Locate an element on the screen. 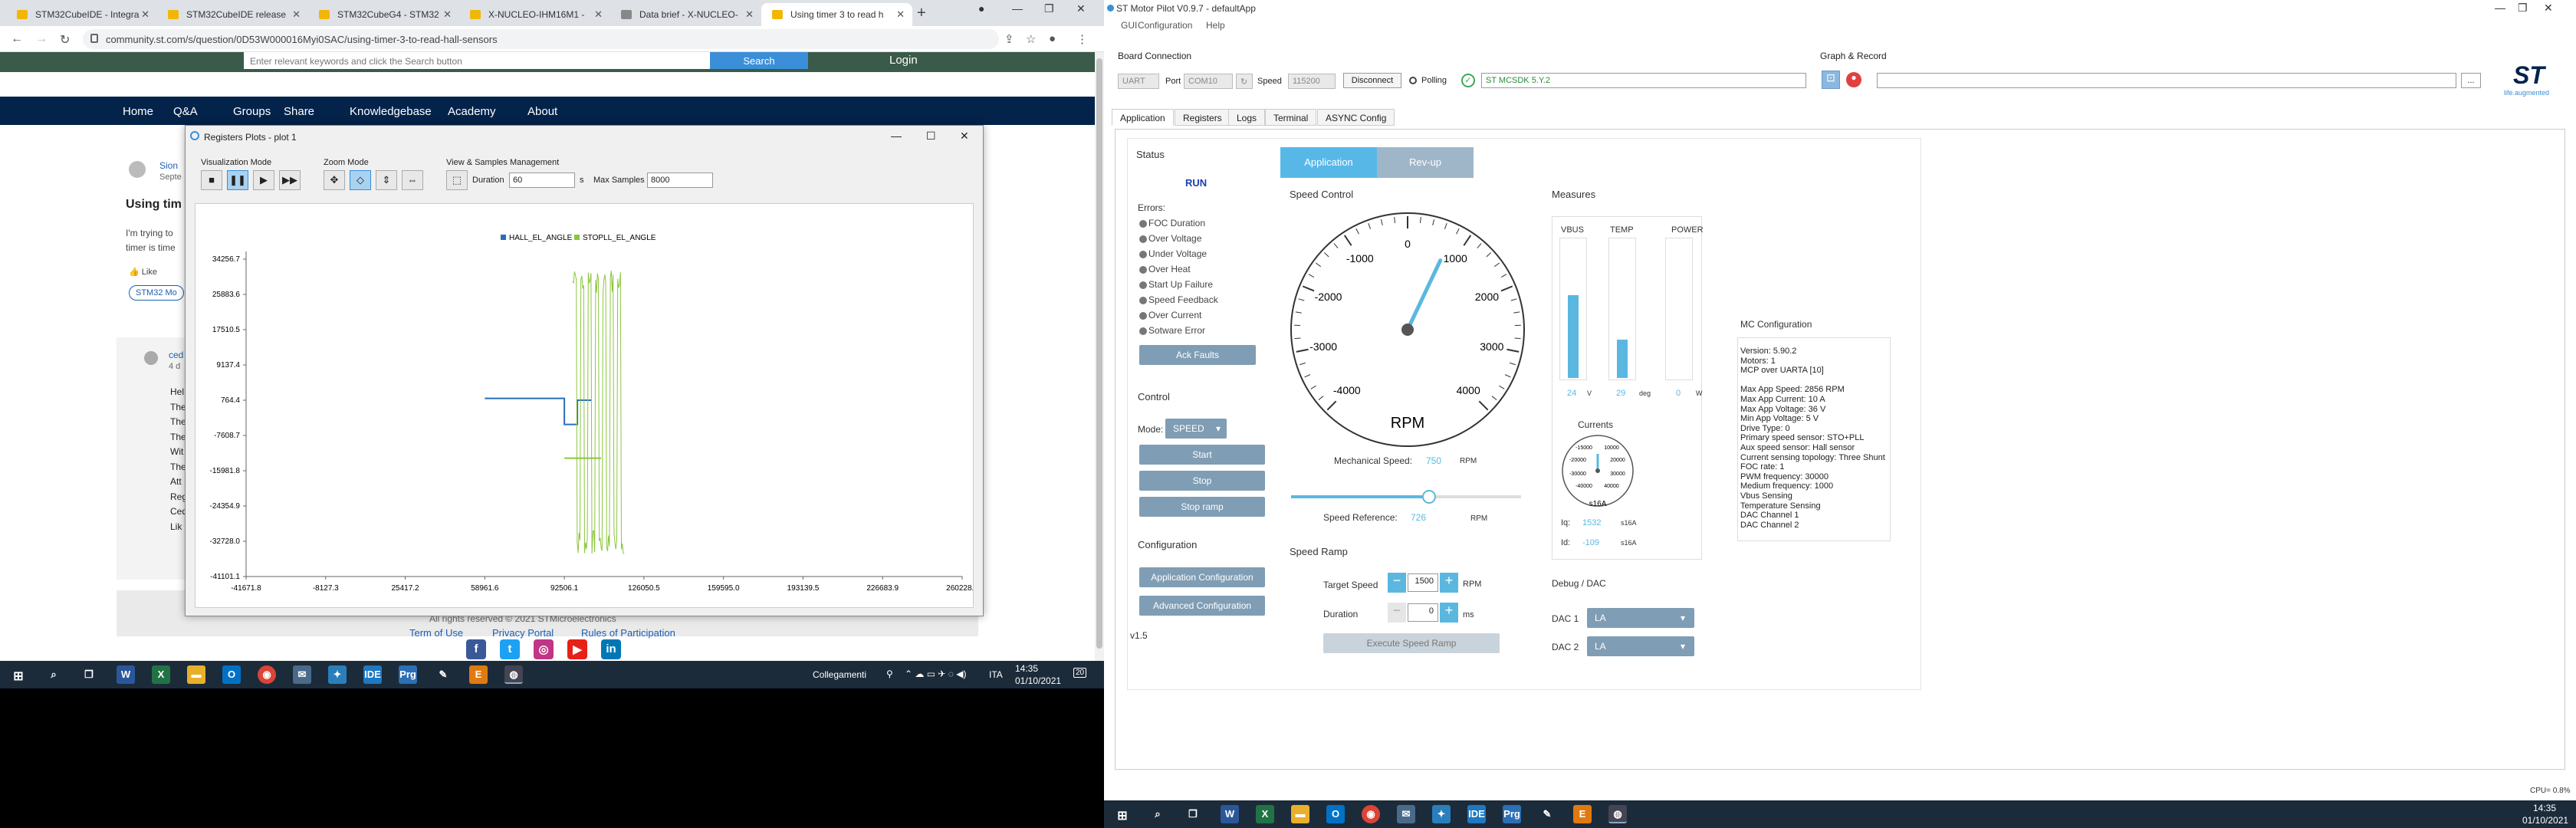 This screenshot has width=2576, height=828. facebook-icon: f is located at coordinates (476, 649).